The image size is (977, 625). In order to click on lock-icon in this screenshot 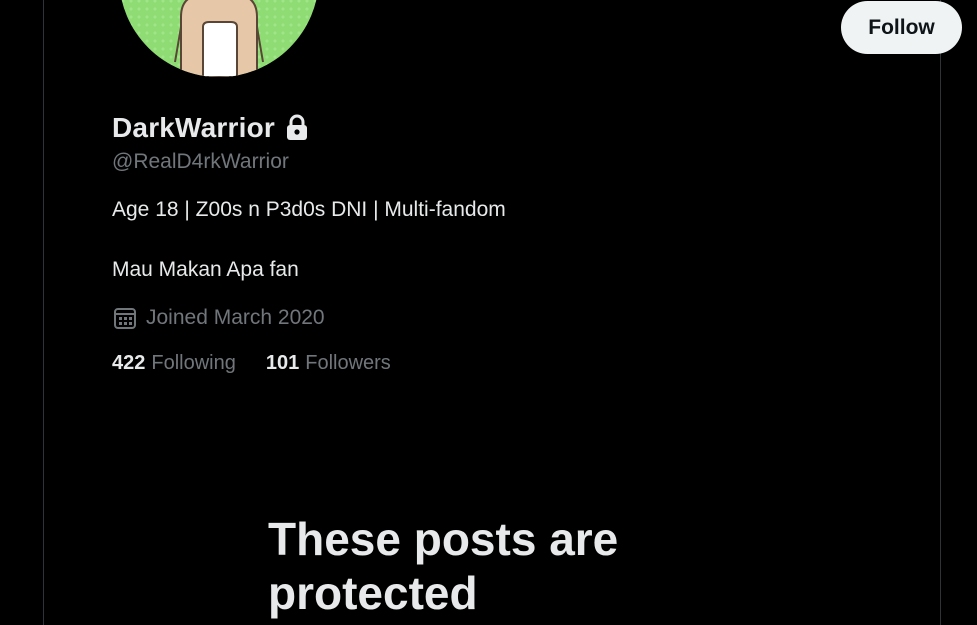, I will do `click(297, 128)`.